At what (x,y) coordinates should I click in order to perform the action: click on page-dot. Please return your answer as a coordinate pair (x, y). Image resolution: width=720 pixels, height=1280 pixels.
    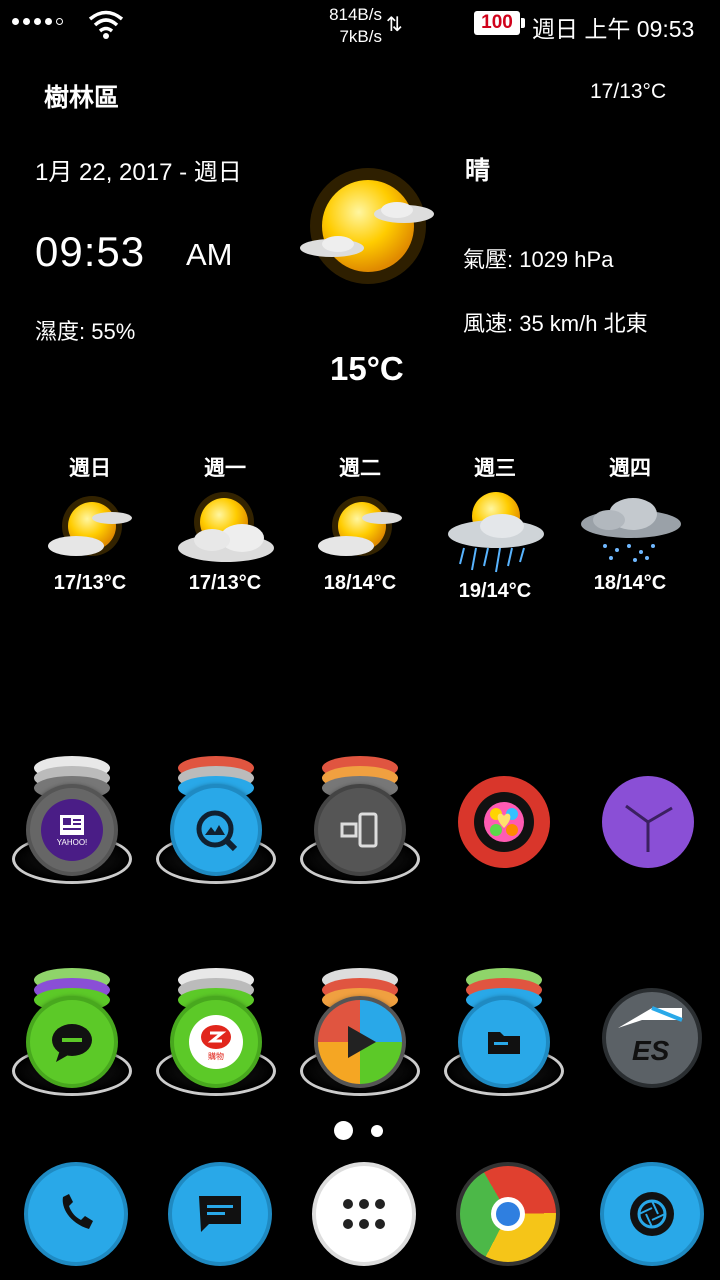
    Looking at the image, I should click on (377, 1130).